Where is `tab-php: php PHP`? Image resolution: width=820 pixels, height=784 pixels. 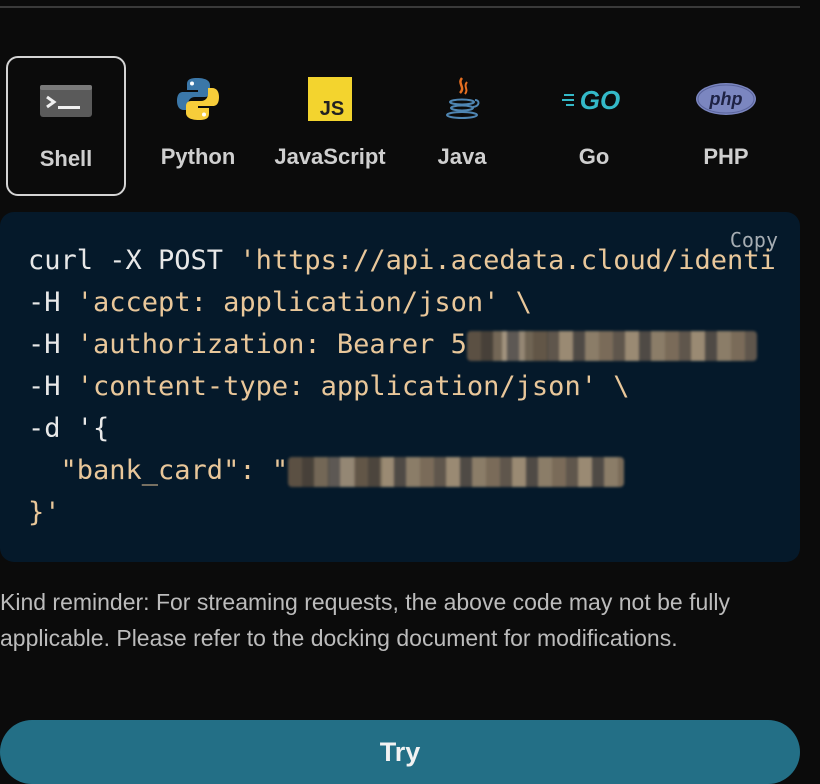 tab-php: php PHP is located at coordinates (726, 126).